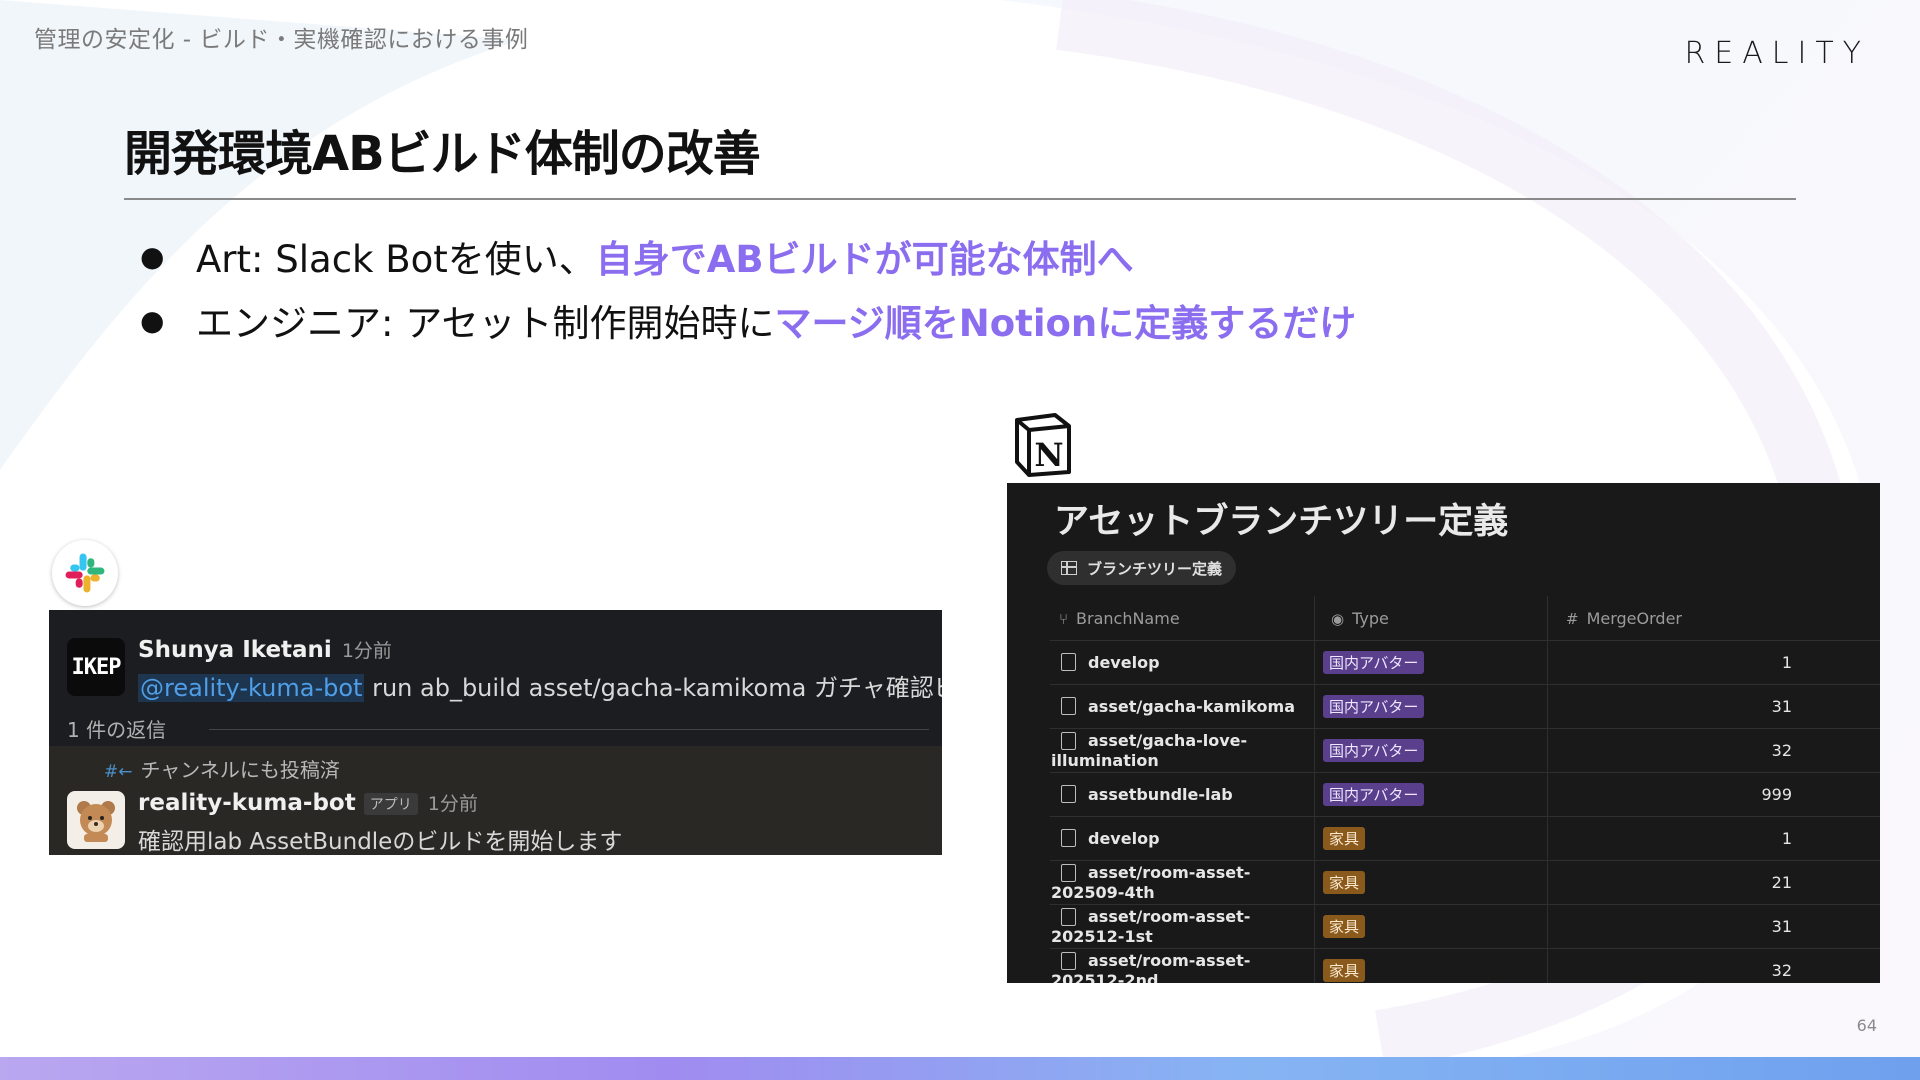 This screenshot has height=1080, width=1920. What do you see at coordinates (116, 728) in the screenshot?
I see `thread-replies-count: 1 件の返信` at bounding box center [116, 728].